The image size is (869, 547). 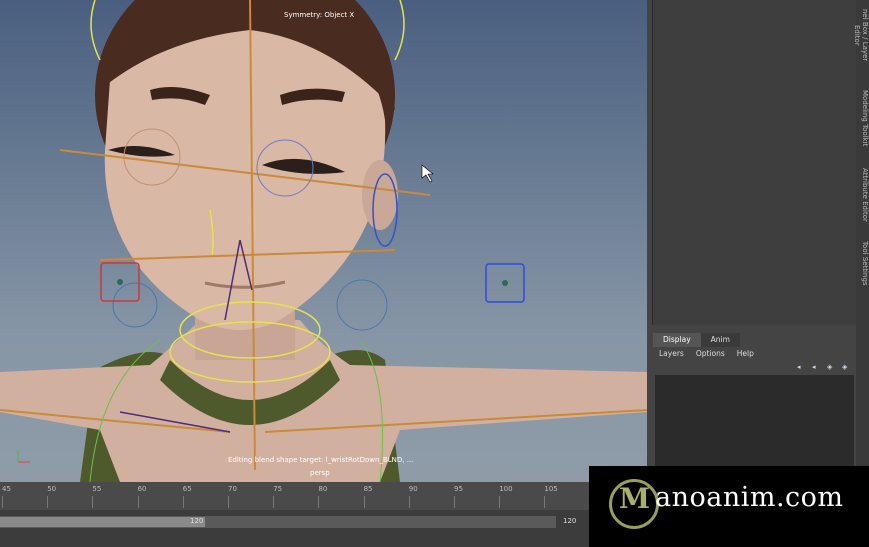 I want to click on time-slider: 45 50 55 60 65 70 75 80 85 90 95 100 105, so click(x=294, y=496).